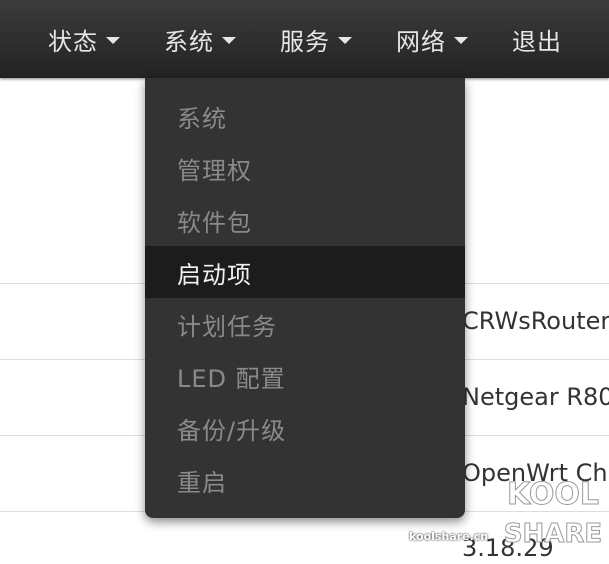 This screenshot has height=564, width=609. I want to click on watermark-logo-top: KOOL, so click(553, 494).